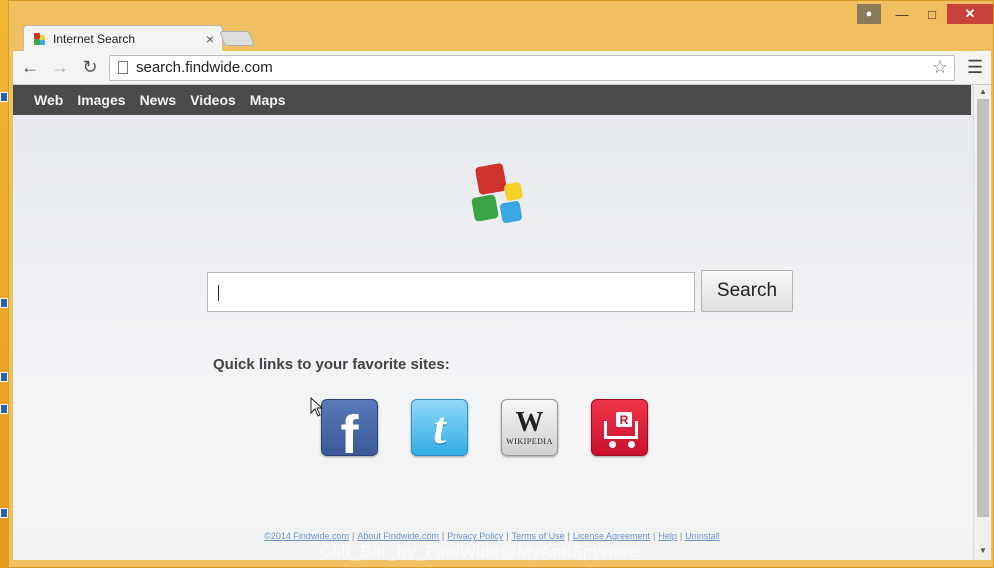 This screenshot has height=568, width=994. What do you see at coordinates (932, 14) in the screenshot?
I see `maximize-button: □` at bounding box center [932, 14].